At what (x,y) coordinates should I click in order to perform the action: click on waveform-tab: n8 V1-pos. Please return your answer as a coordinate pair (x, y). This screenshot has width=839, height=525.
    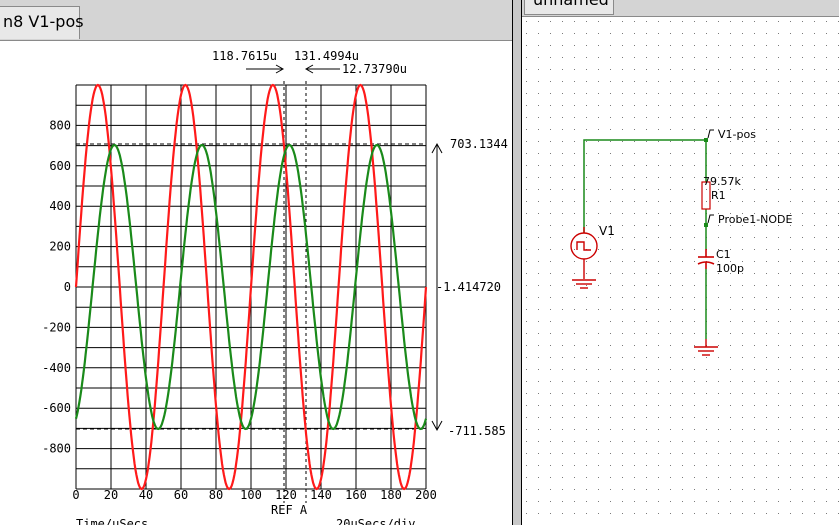
    Looking at the image, I should click on (42, 22).